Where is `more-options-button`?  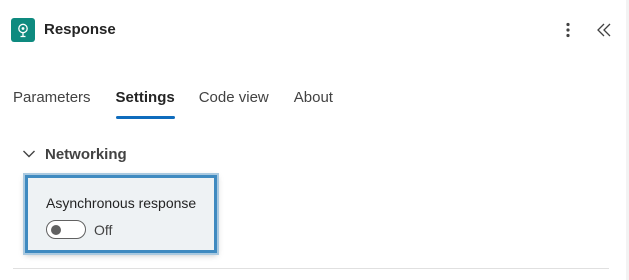 more-options-button is located at coordinates (568, 30).